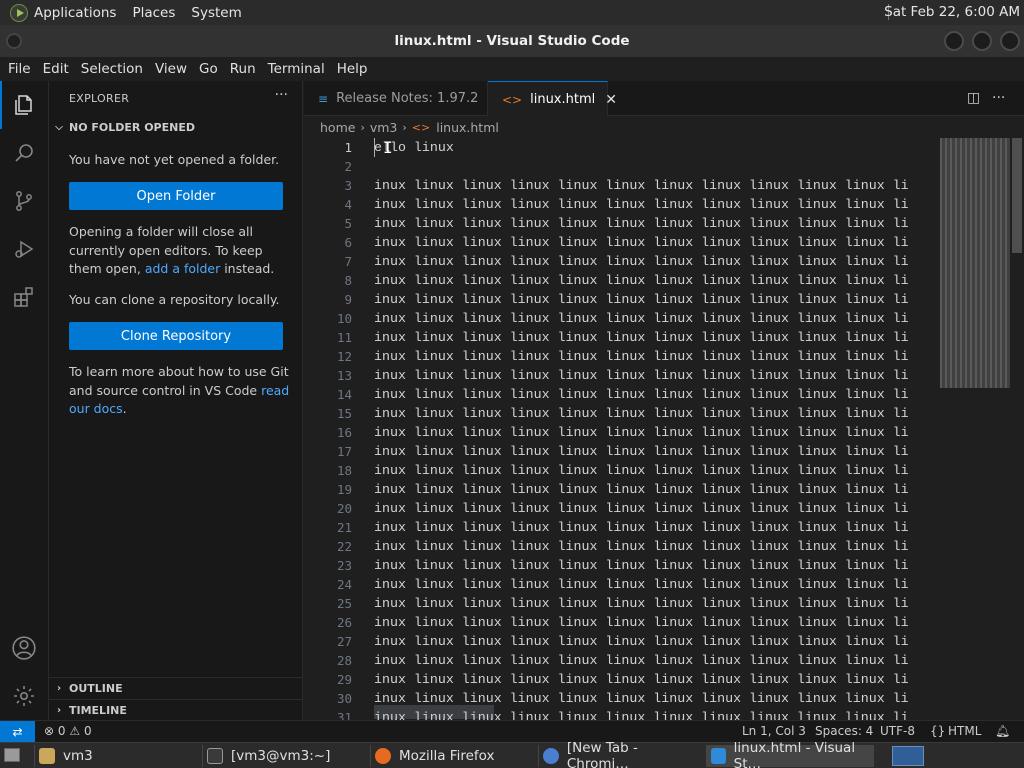 This screenshot has height=768, width=1024. Describe the element at coordinates (344, 660) in the screenshot. I see `line-number: 28` at that location.